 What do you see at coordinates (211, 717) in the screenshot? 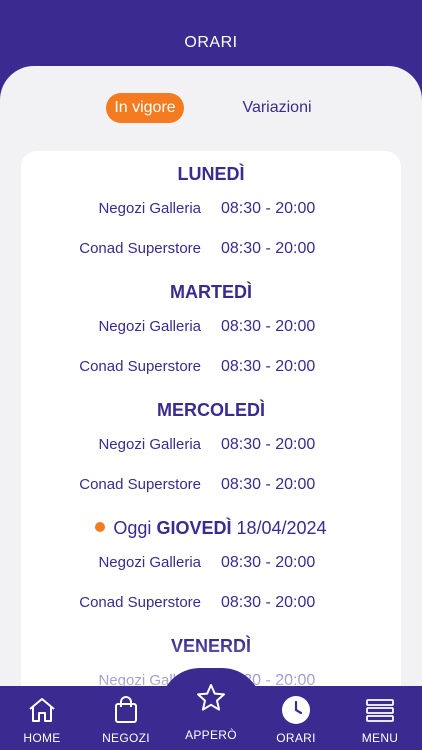
I see `tab-appero: APPERÒ` at bounding box center [211, 717].